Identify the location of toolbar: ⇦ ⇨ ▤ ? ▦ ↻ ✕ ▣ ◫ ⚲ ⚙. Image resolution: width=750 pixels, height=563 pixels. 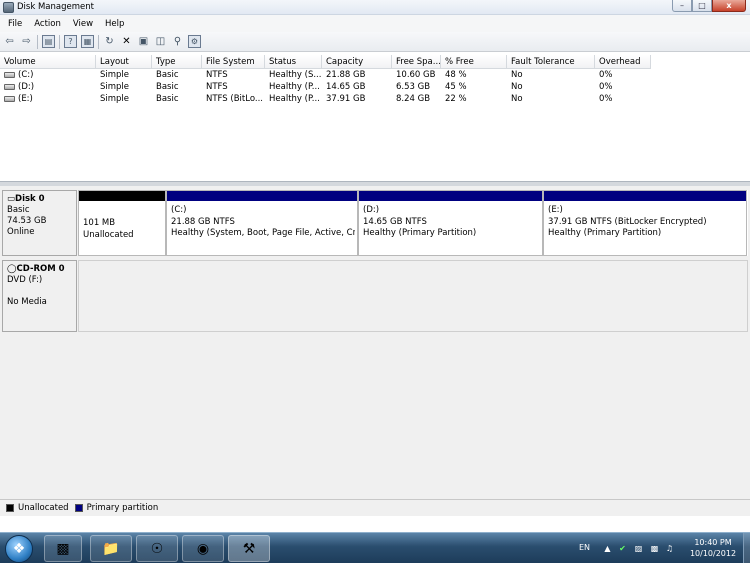
(375, 42).